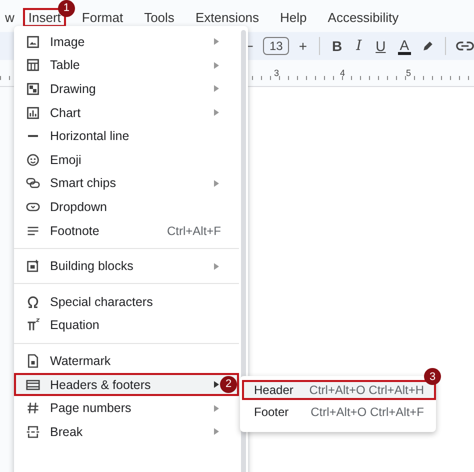 The width and height of the screenshot is (474, 472). What do you see at coordinates (343, 73) in the screenshot?
I see `ruler-number: 4` at bounding box center [343, 73].